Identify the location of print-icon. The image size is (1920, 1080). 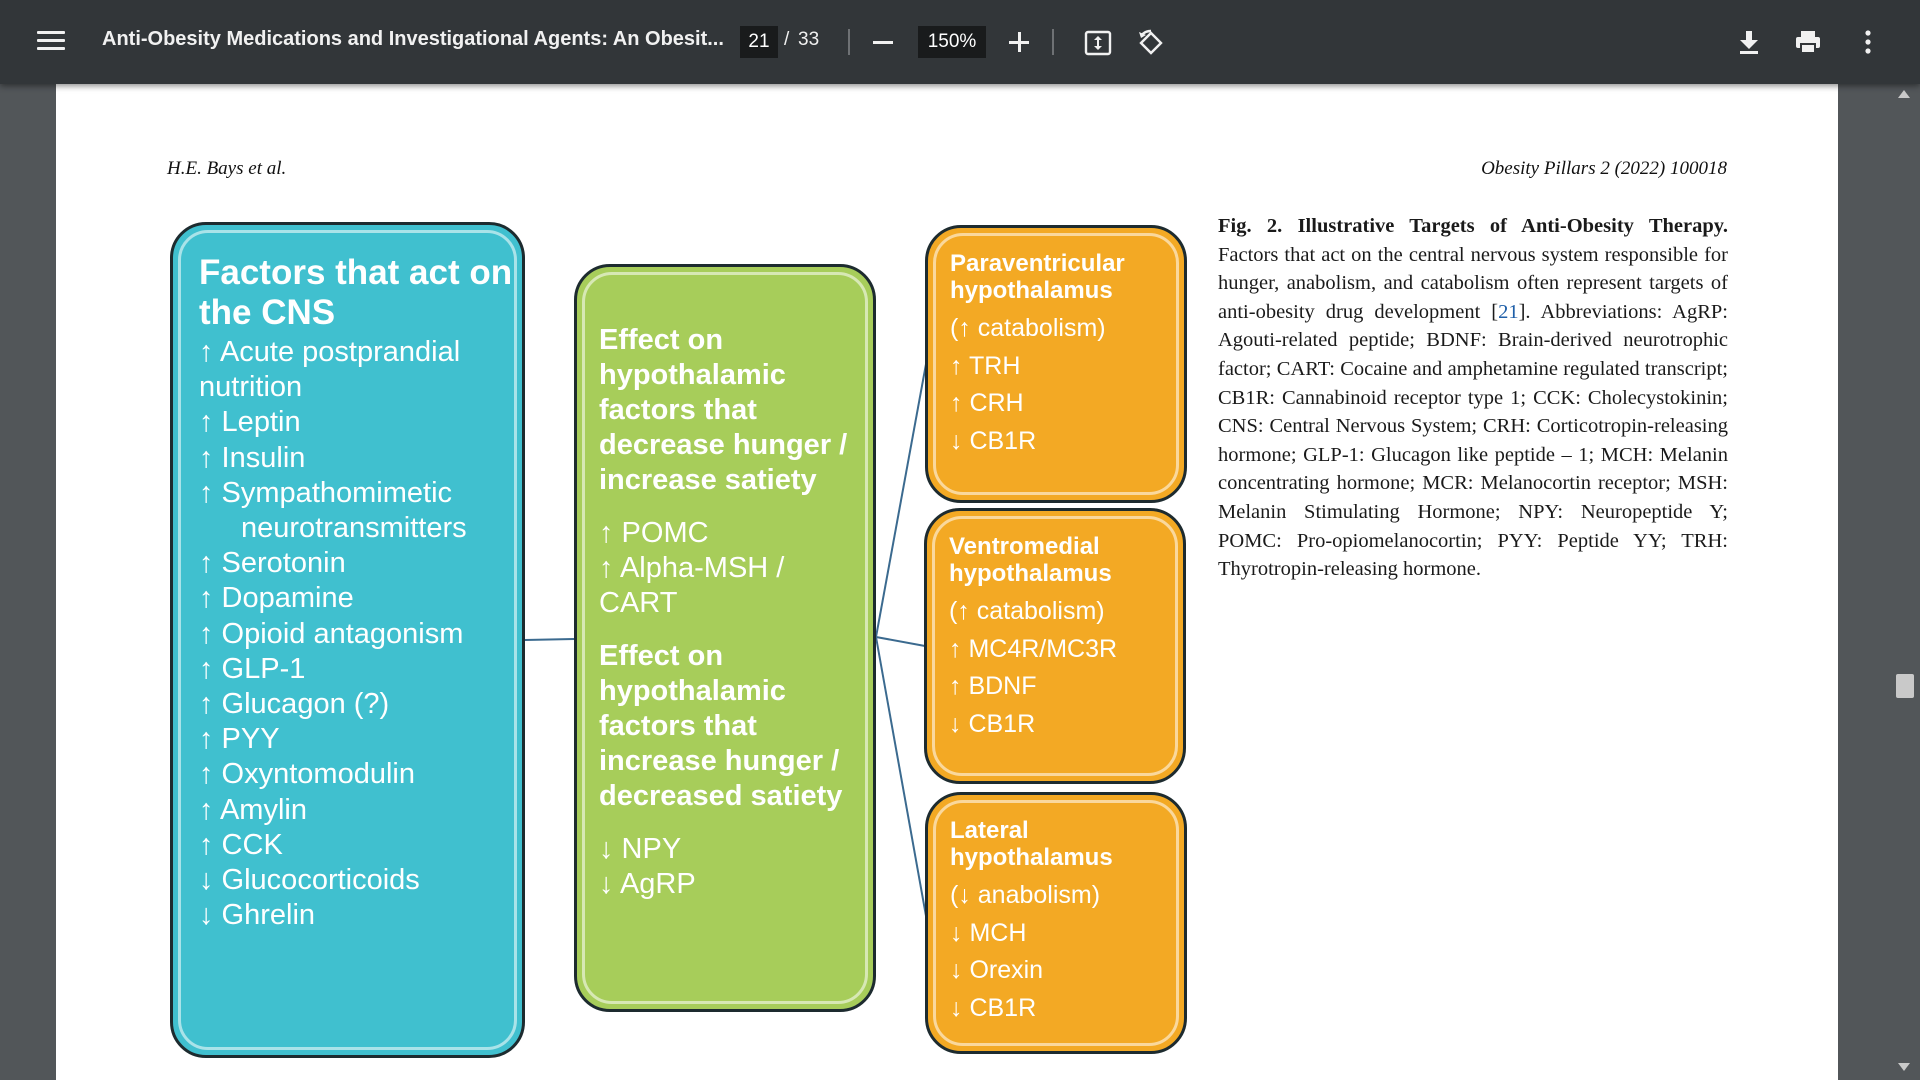
(1808, 42).